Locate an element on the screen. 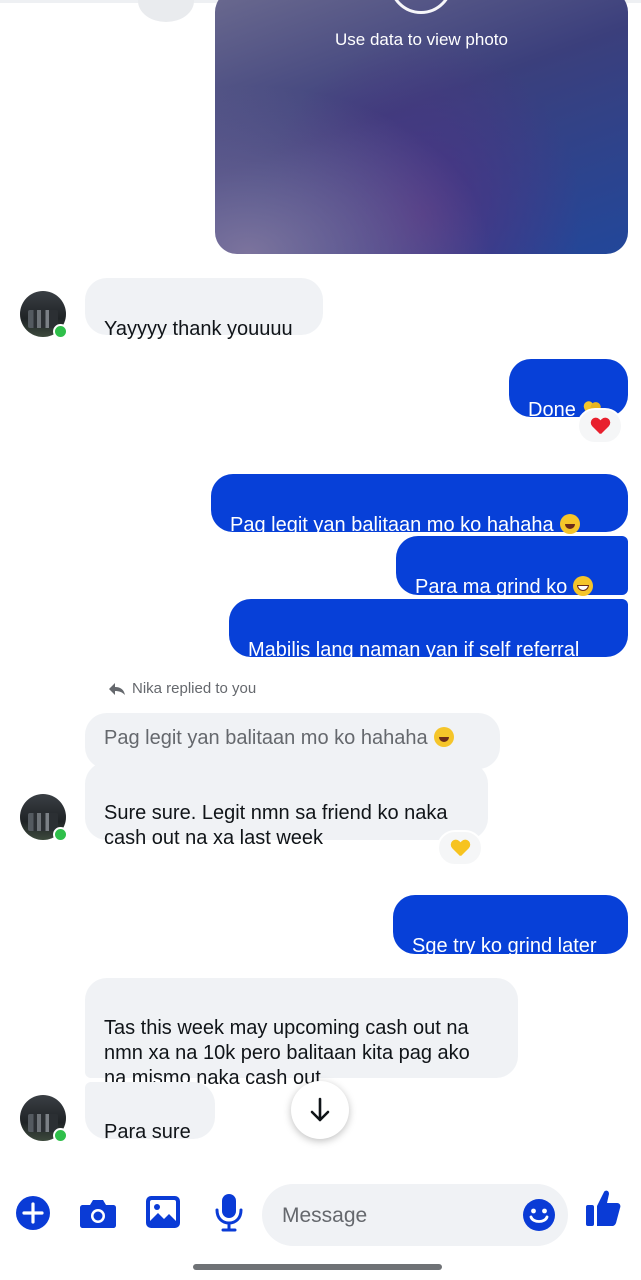 The image size is (641, 1280). smiley-icon is located at coordinates (539, 1215).